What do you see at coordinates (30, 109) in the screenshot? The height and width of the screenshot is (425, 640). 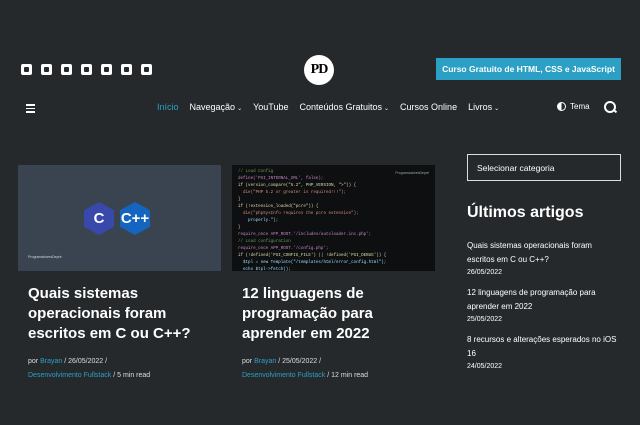 I see `menu-icon` at bounding box center [30, 109].